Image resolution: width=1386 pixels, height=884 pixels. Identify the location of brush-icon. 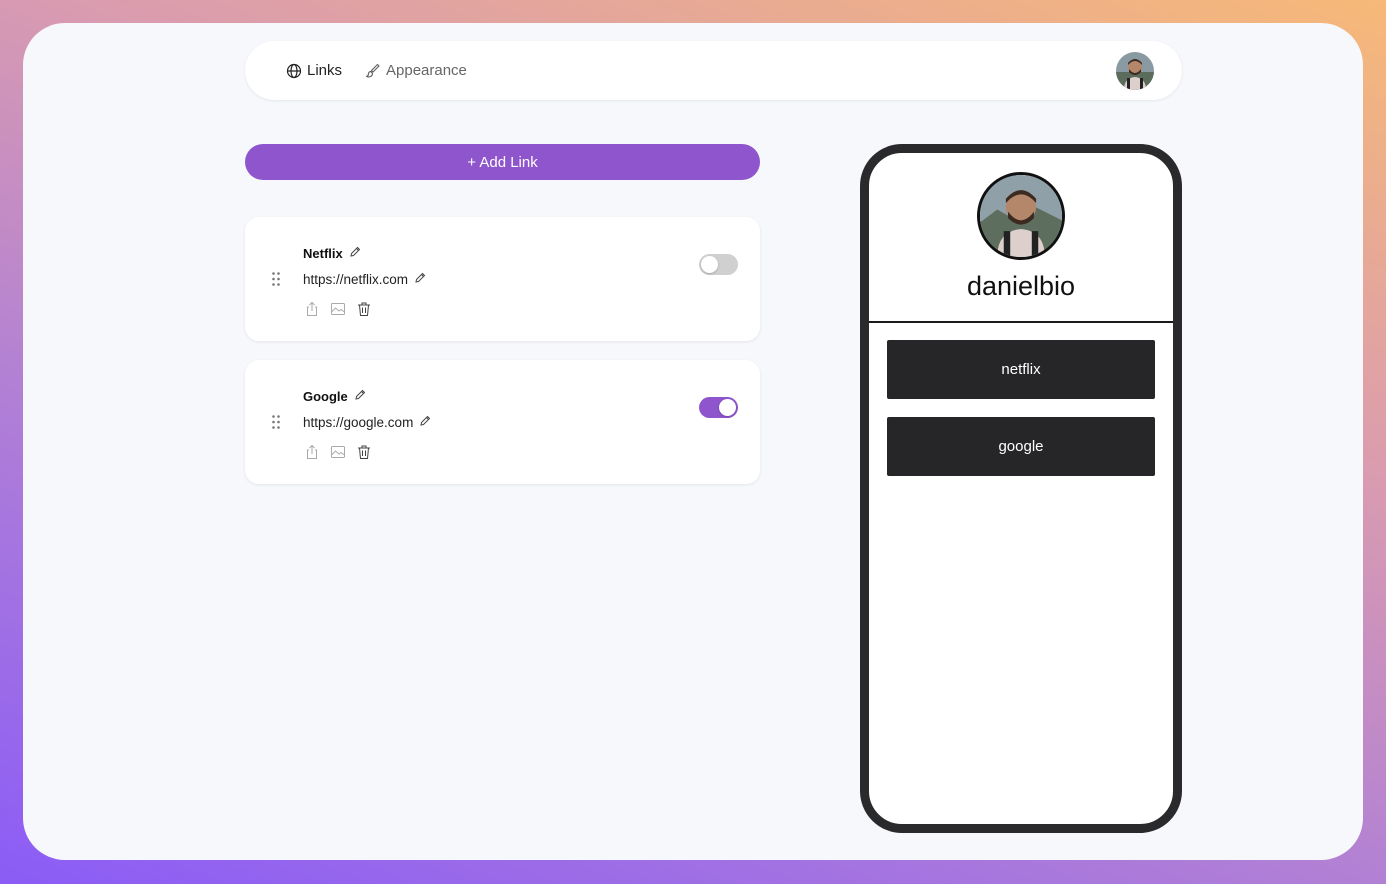
(373, 71).